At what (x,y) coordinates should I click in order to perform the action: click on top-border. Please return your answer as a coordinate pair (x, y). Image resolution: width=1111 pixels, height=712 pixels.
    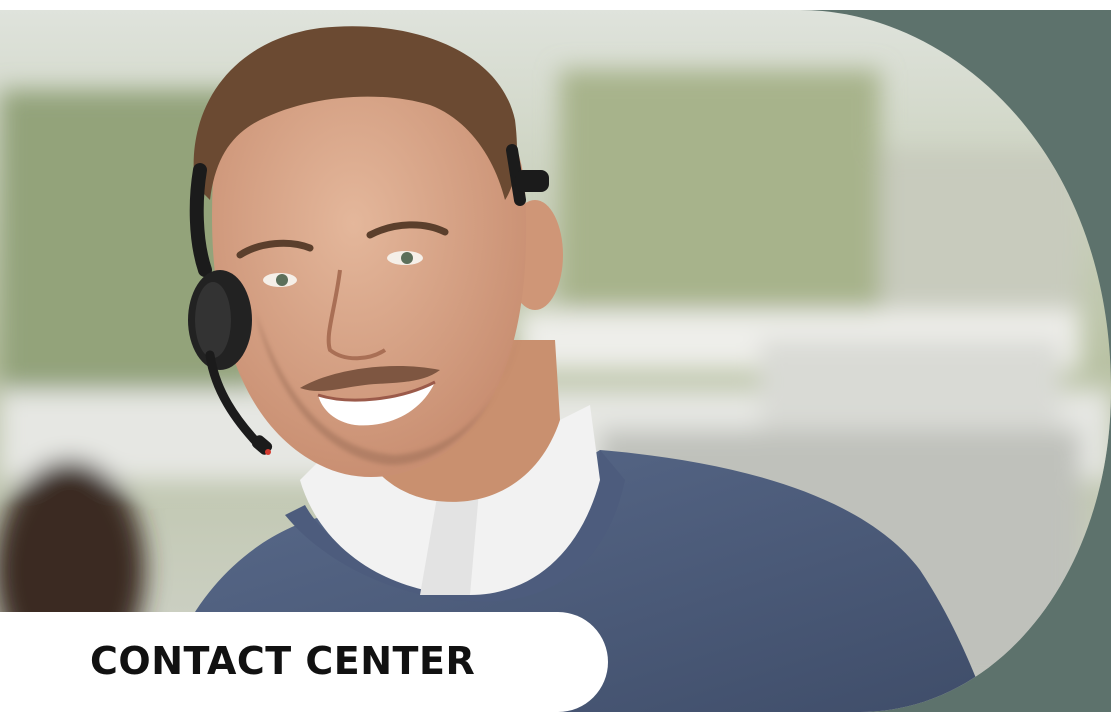
    Looking at the image, I should click on (555, 5).